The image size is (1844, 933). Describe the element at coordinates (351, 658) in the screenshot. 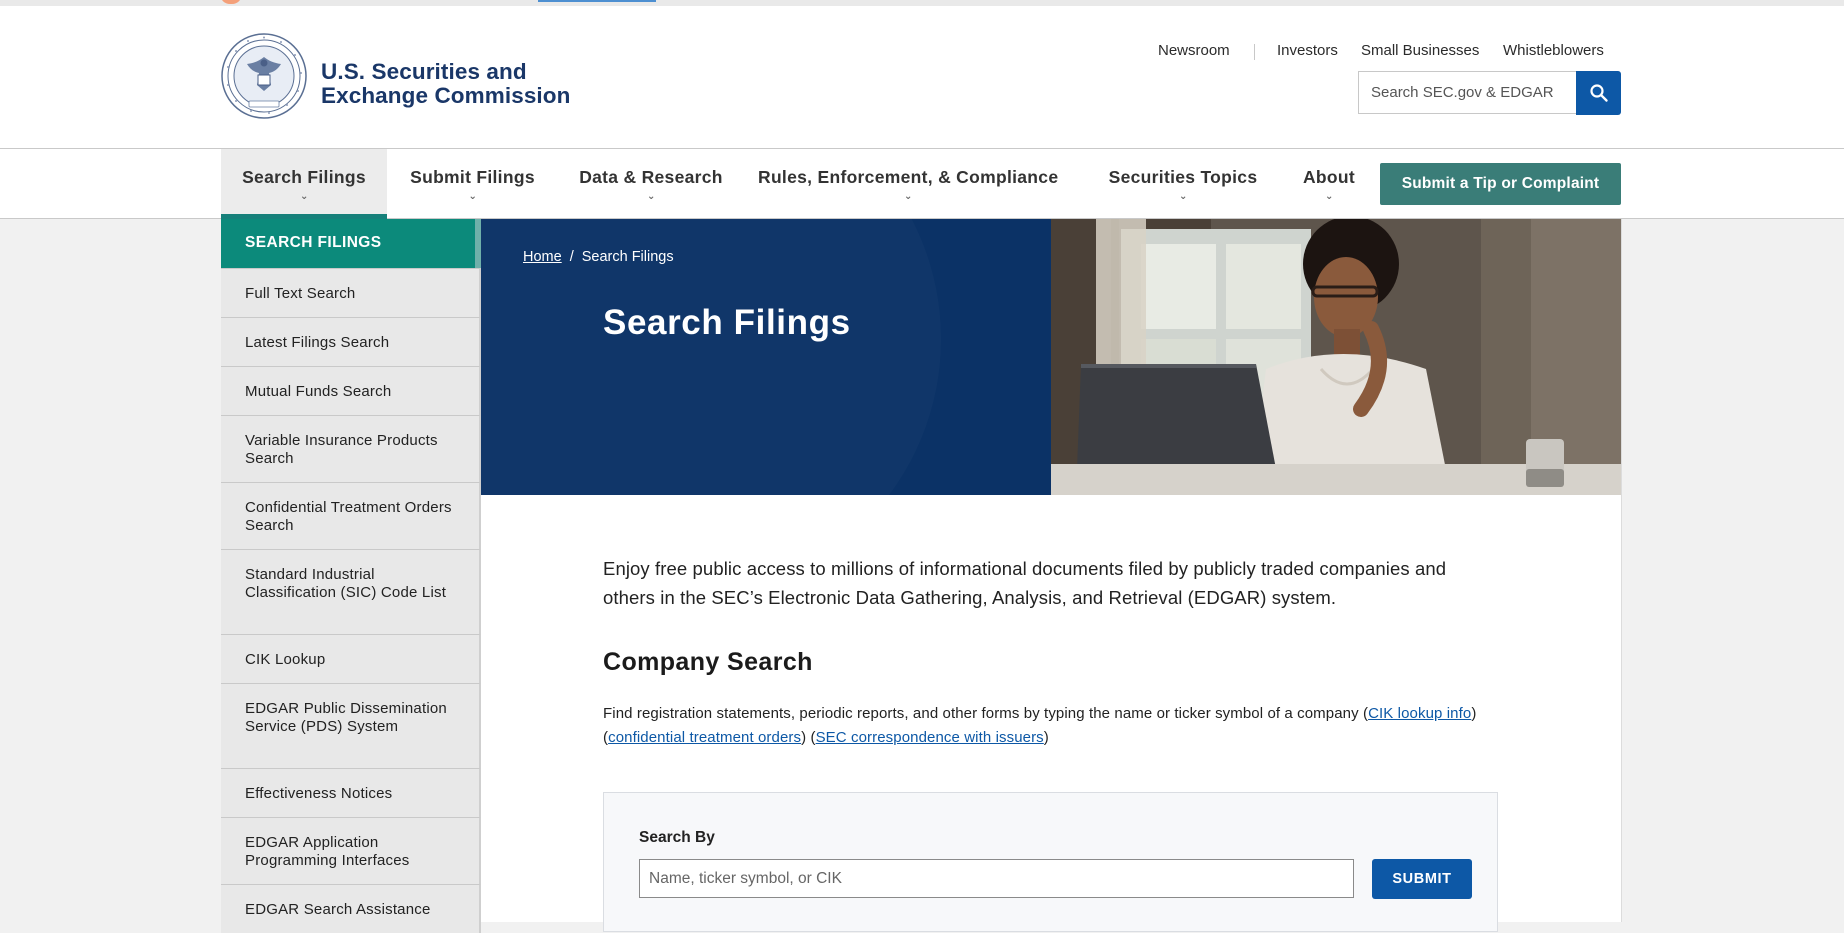

I see `sidebar-item-cik-lookup: CIK Lookup` at that location.